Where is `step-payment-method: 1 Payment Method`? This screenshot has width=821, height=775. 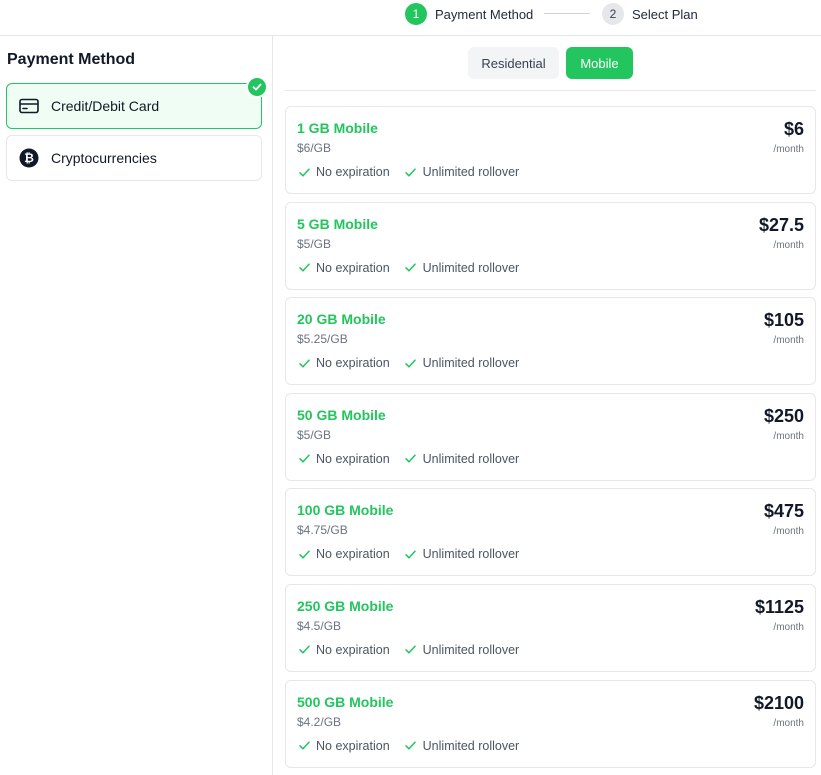 step-payment-method: 1 Payment Method is located at coordinates (469, 14).